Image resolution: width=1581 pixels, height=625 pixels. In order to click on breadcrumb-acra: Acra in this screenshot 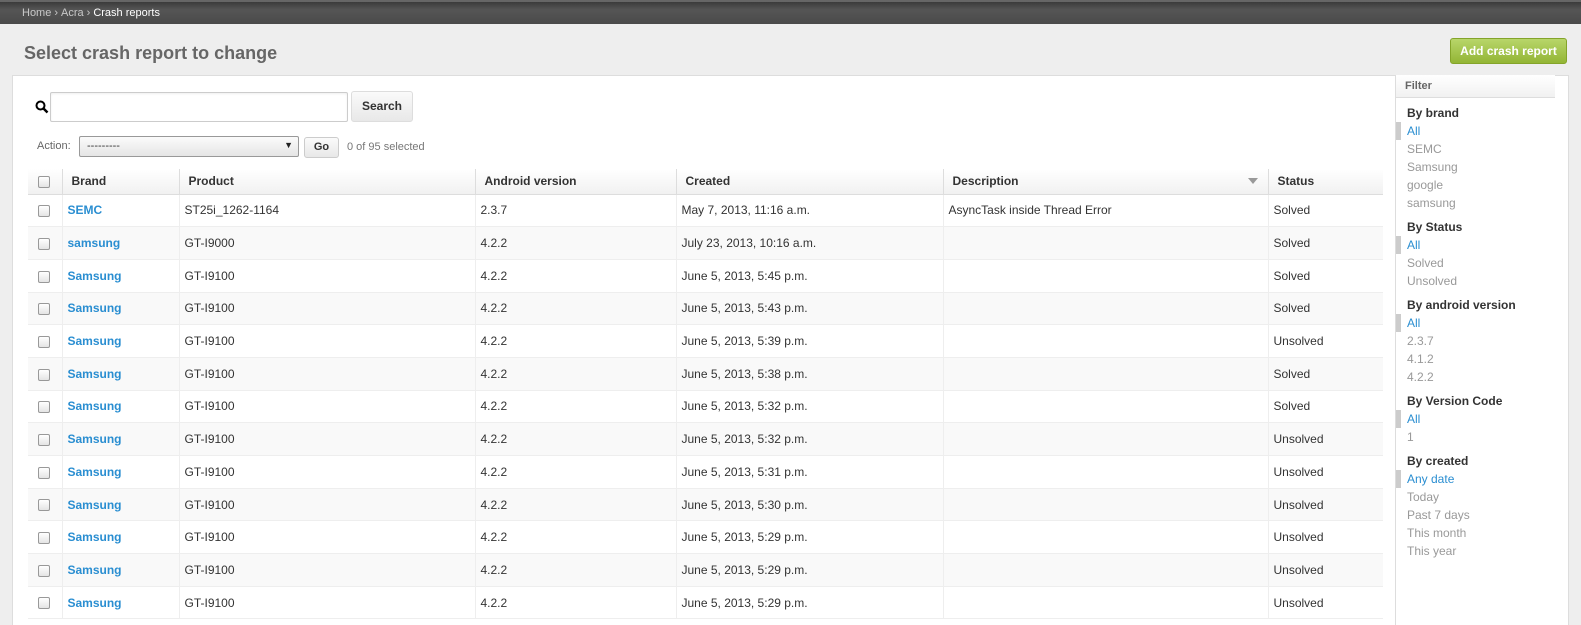, I will do `click(72, 13)`.